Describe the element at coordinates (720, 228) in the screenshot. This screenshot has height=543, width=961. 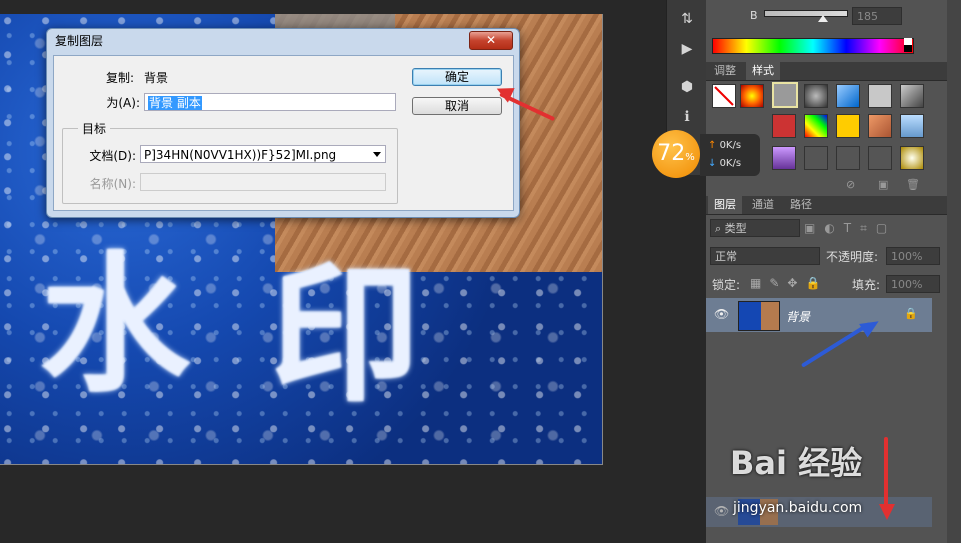
I see `search-icon: ⌕` at that location.